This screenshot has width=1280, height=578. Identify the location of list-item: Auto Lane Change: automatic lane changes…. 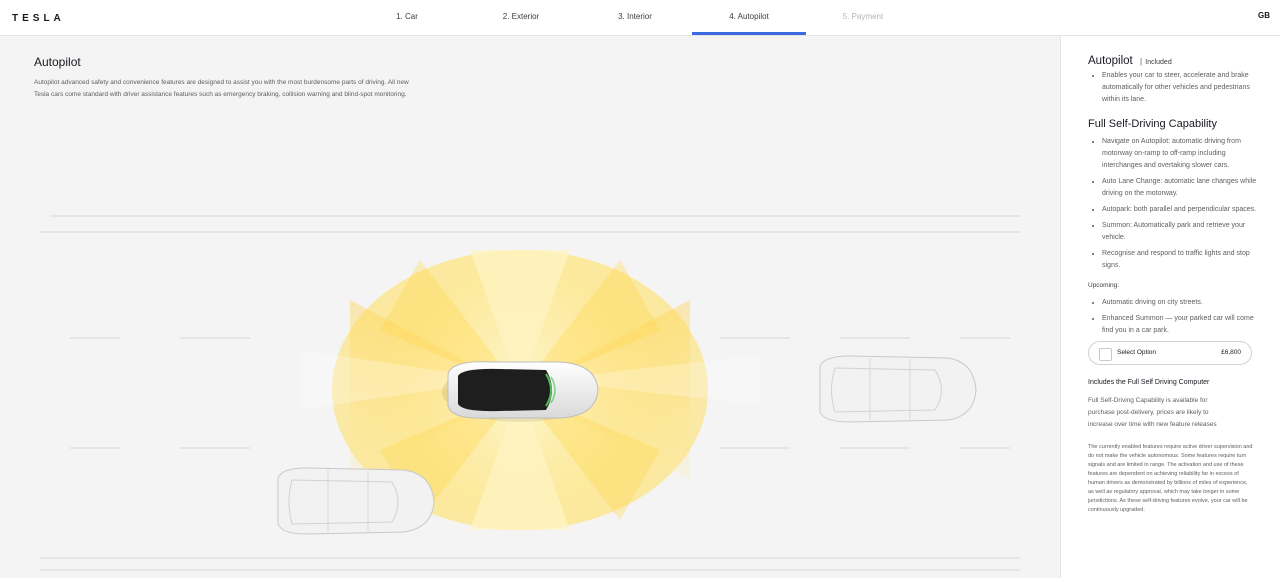
(1180, 188).